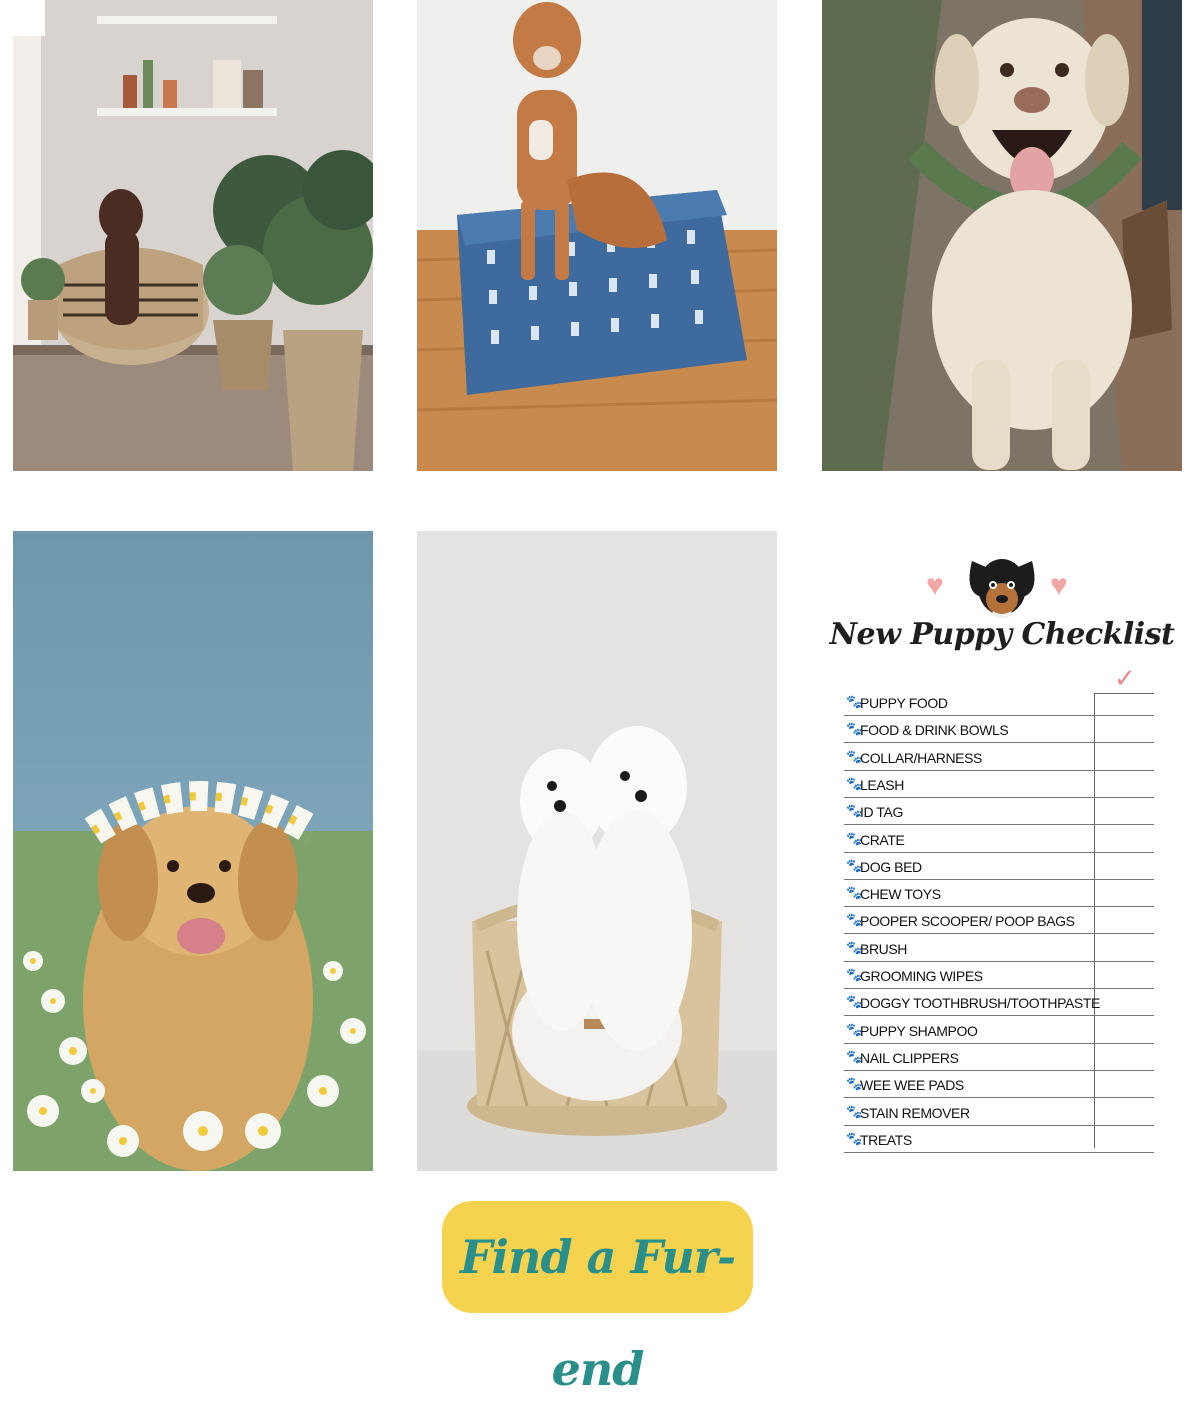 The image size is (1189, 1425). What do you see at coordinates (934, 730) in the screenshot?
I see `checklist-item-label: FOOD & DRINK BOWLS` at bounding box center [934, 730].